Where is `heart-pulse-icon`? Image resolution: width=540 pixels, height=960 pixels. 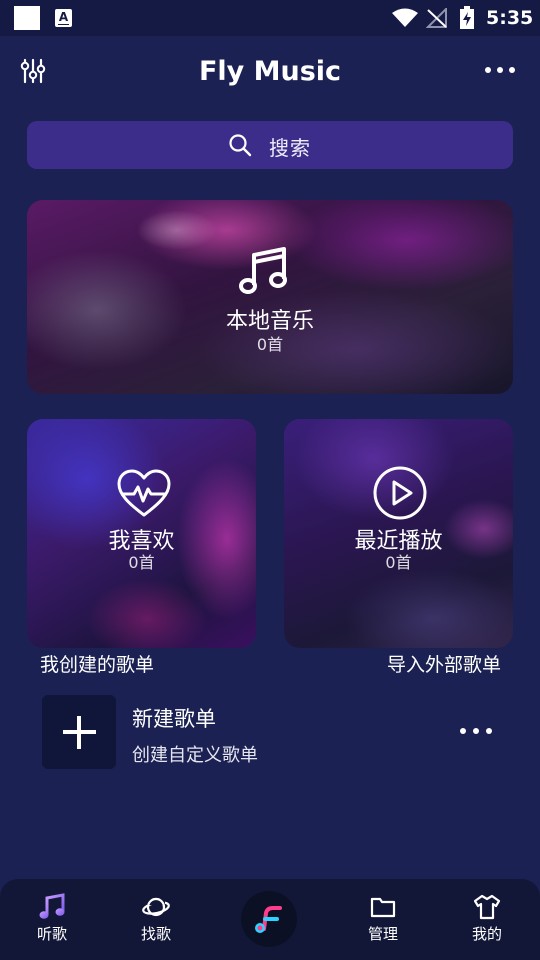
heart-pulse-icon is located at coordinates (144, 493).